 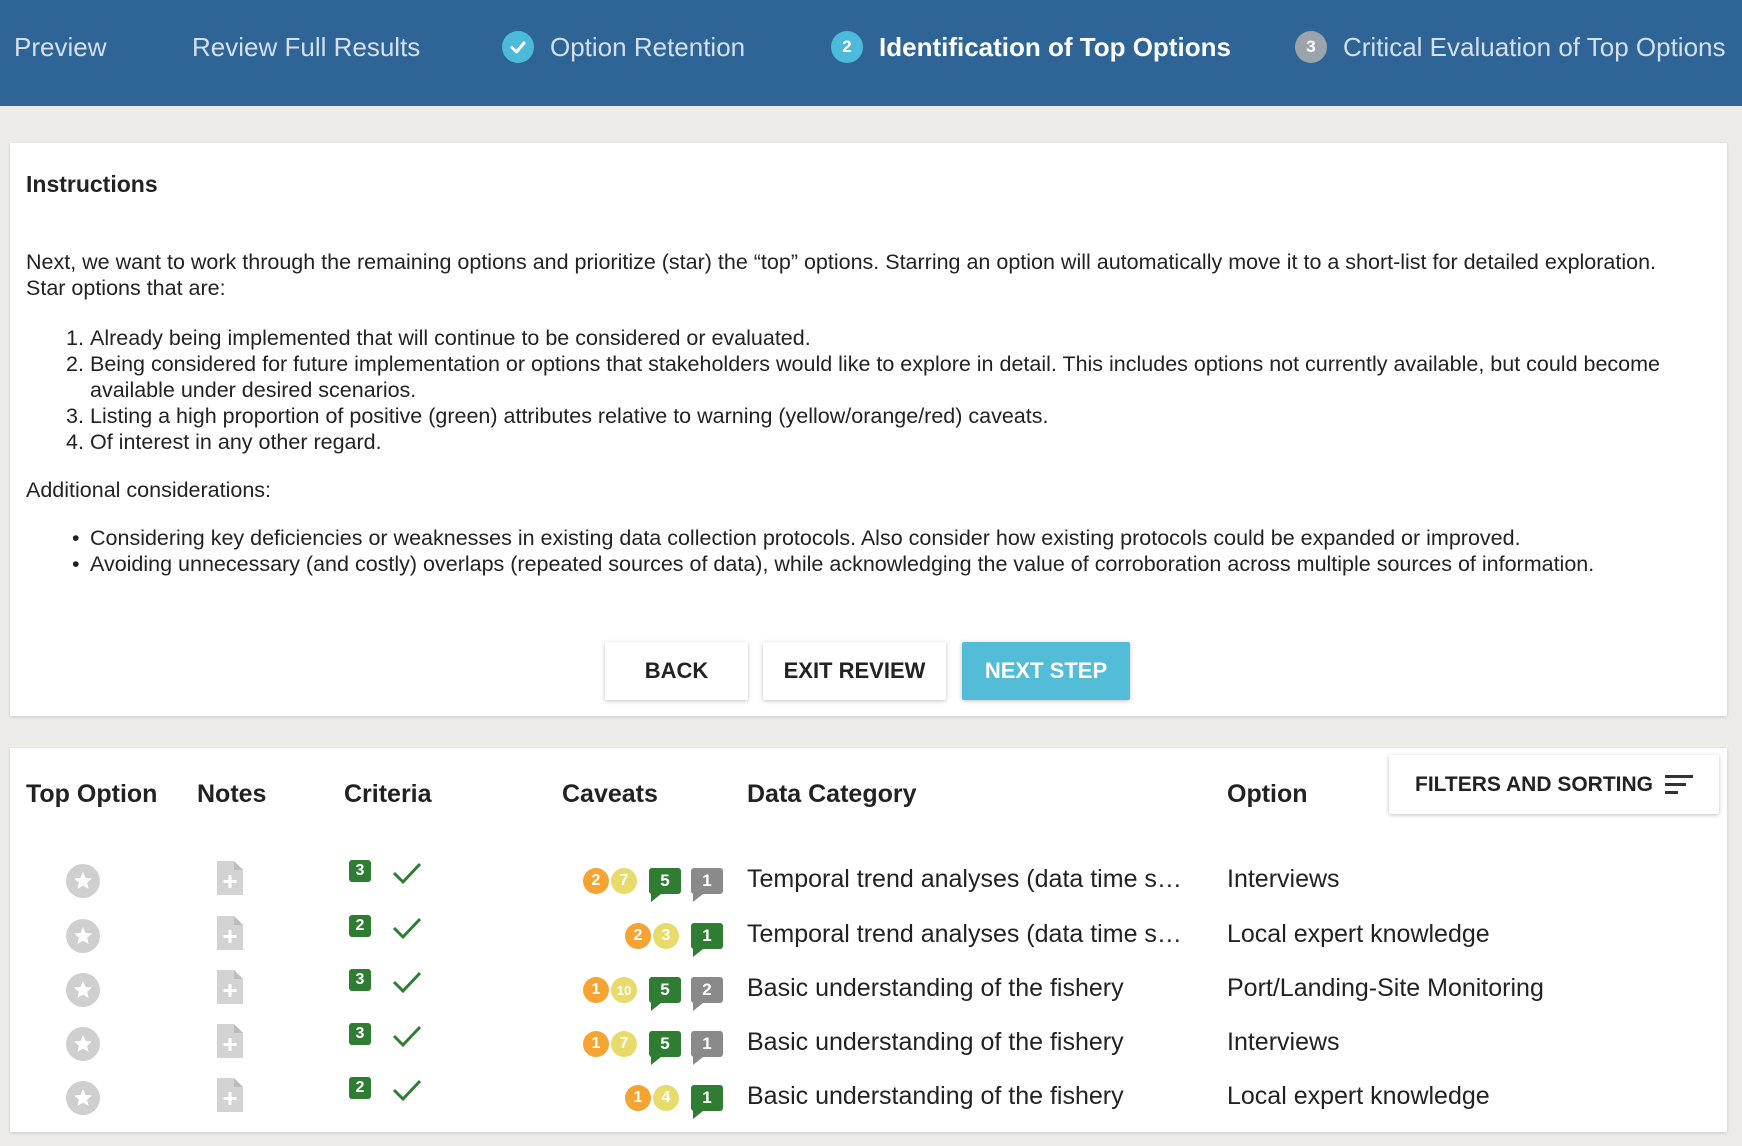 I want to click on caveat-yellow-count: 3, so click(x=666, y=936).